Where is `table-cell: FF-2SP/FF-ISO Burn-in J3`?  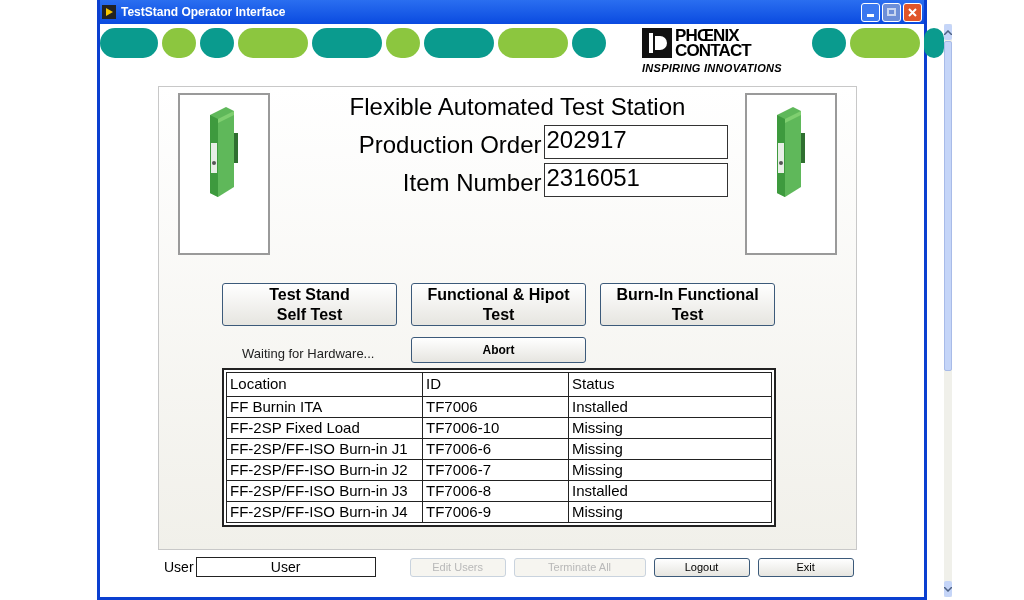 table-cell: FF-2SP/FF-ISO Burn-in J3 is located at coordinates (324, 490).